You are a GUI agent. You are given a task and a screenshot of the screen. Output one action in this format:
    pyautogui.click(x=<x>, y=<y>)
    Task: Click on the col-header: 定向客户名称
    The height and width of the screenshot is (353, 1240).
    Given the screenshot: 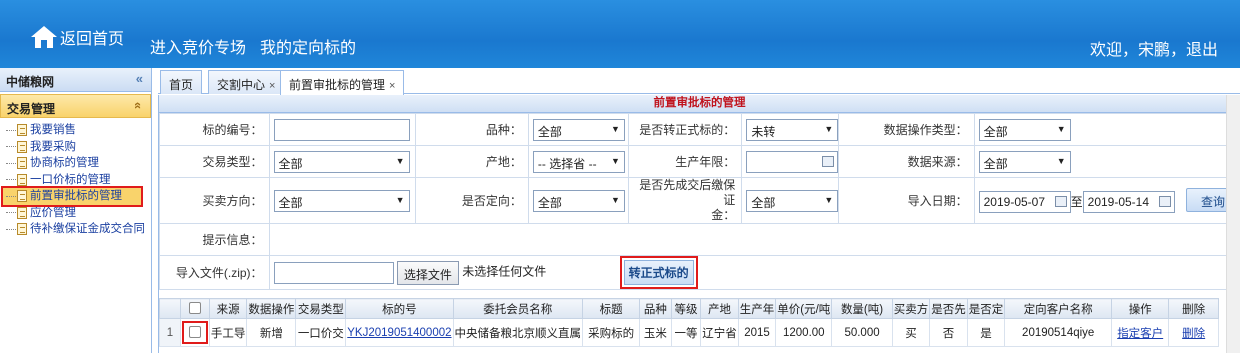 What is the action you would take?
    pyautogui.click(x=1058, y=308)
    